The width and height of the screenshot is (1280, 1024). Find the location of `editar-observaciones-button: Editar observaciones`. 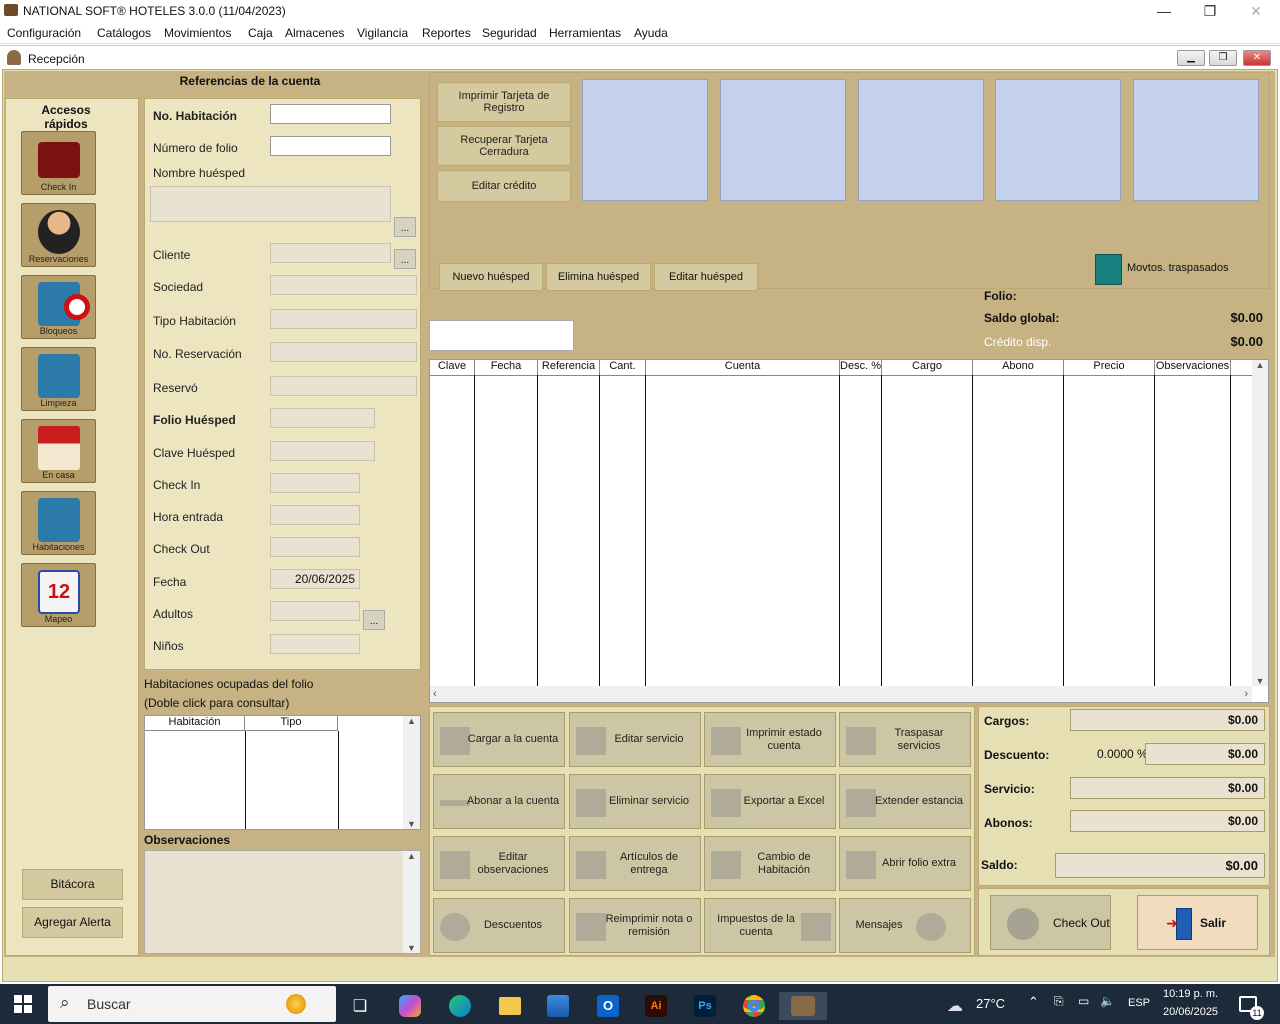

editar-observaciones-button: Editar observaciones is located at coordinates (499, 863).